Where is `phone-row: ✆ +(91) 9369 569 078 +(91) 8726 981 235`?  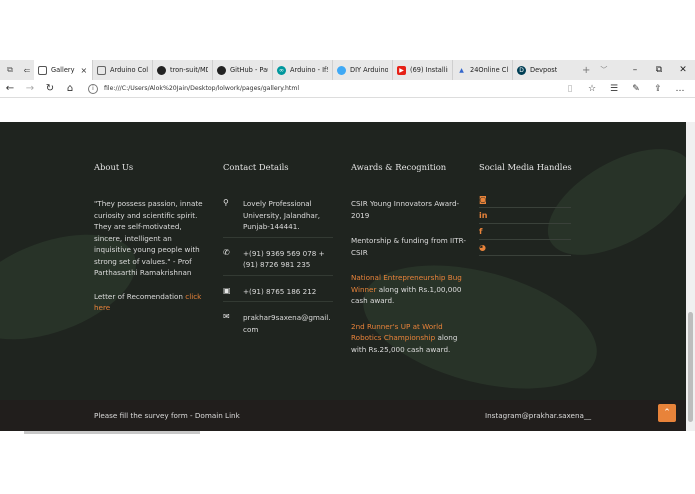 phone-row: ✆ +(91) 9369 569 078 +(91) 8726 981 235 is located at coordinates (278, 262).